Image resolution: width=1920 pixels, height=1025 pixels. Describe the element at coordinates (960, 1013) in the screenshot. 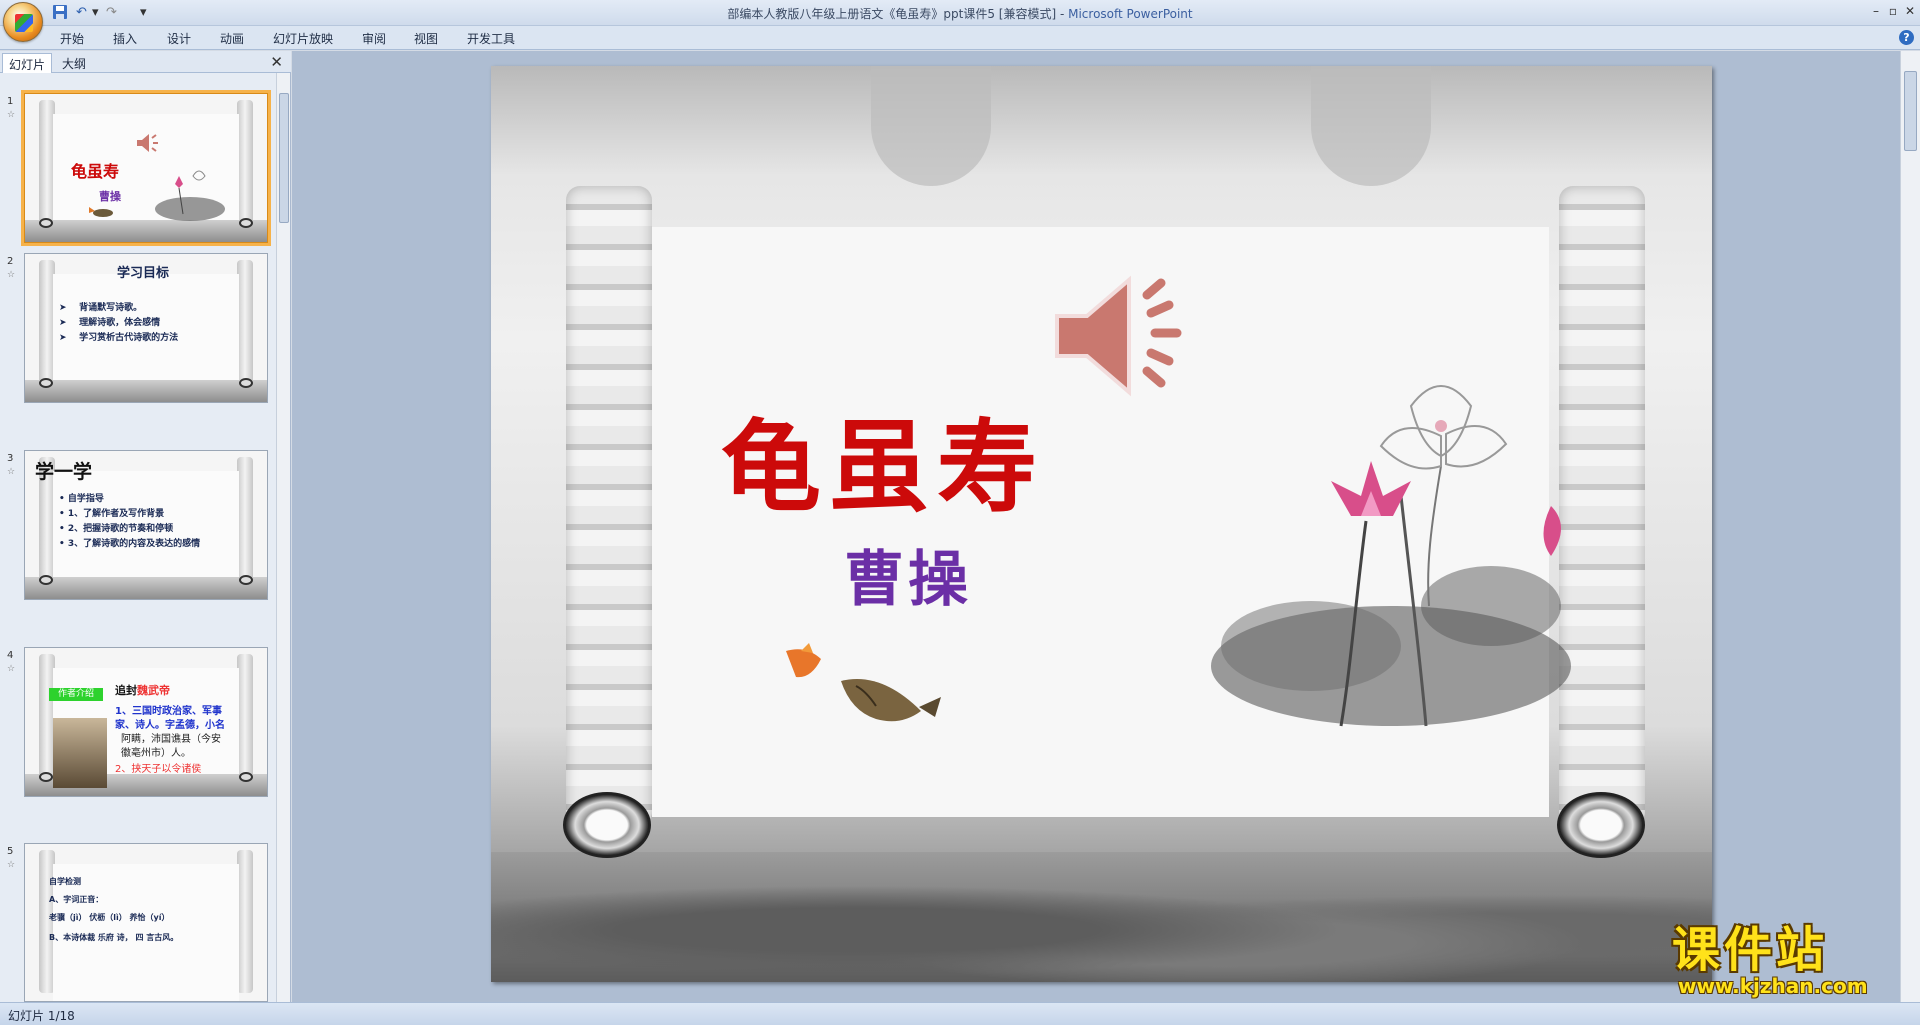

I see `status-bar: 幻灯片 1/18` at that location.